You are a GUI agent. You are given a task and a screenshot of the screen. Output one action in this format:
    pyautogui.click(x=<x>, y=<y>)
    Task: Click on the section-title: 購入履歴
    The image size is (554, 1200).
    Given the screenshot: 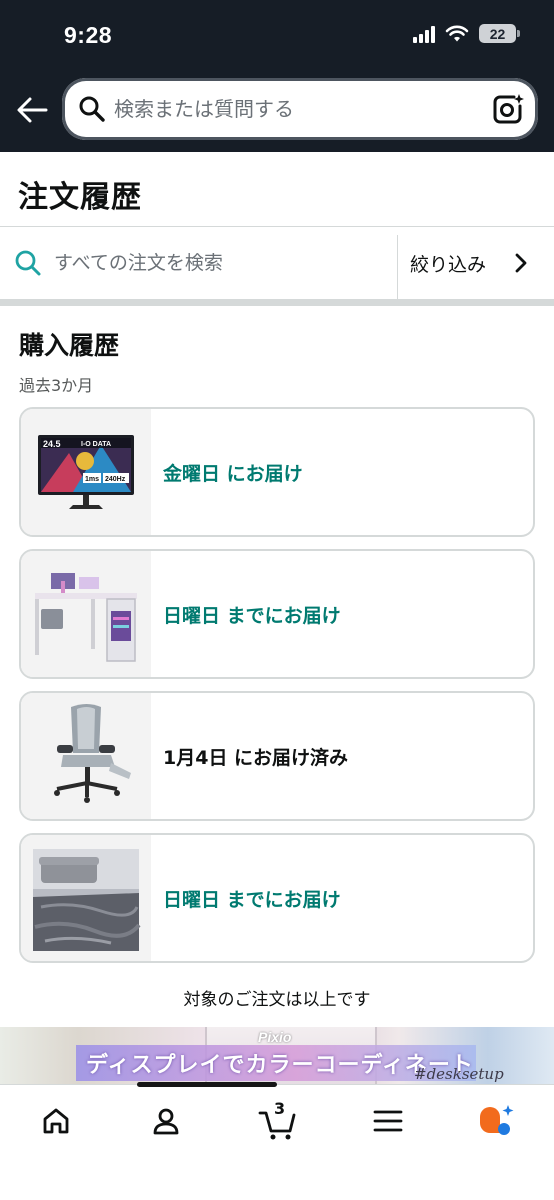 What is the action you would take?
    pyautogui.click(x=69, y=345)
    